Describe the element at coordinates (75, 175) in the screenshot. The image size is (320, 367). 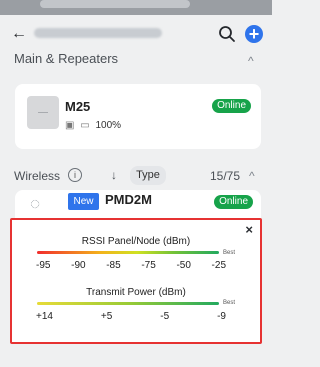
I see `info-icon: i` at that location.